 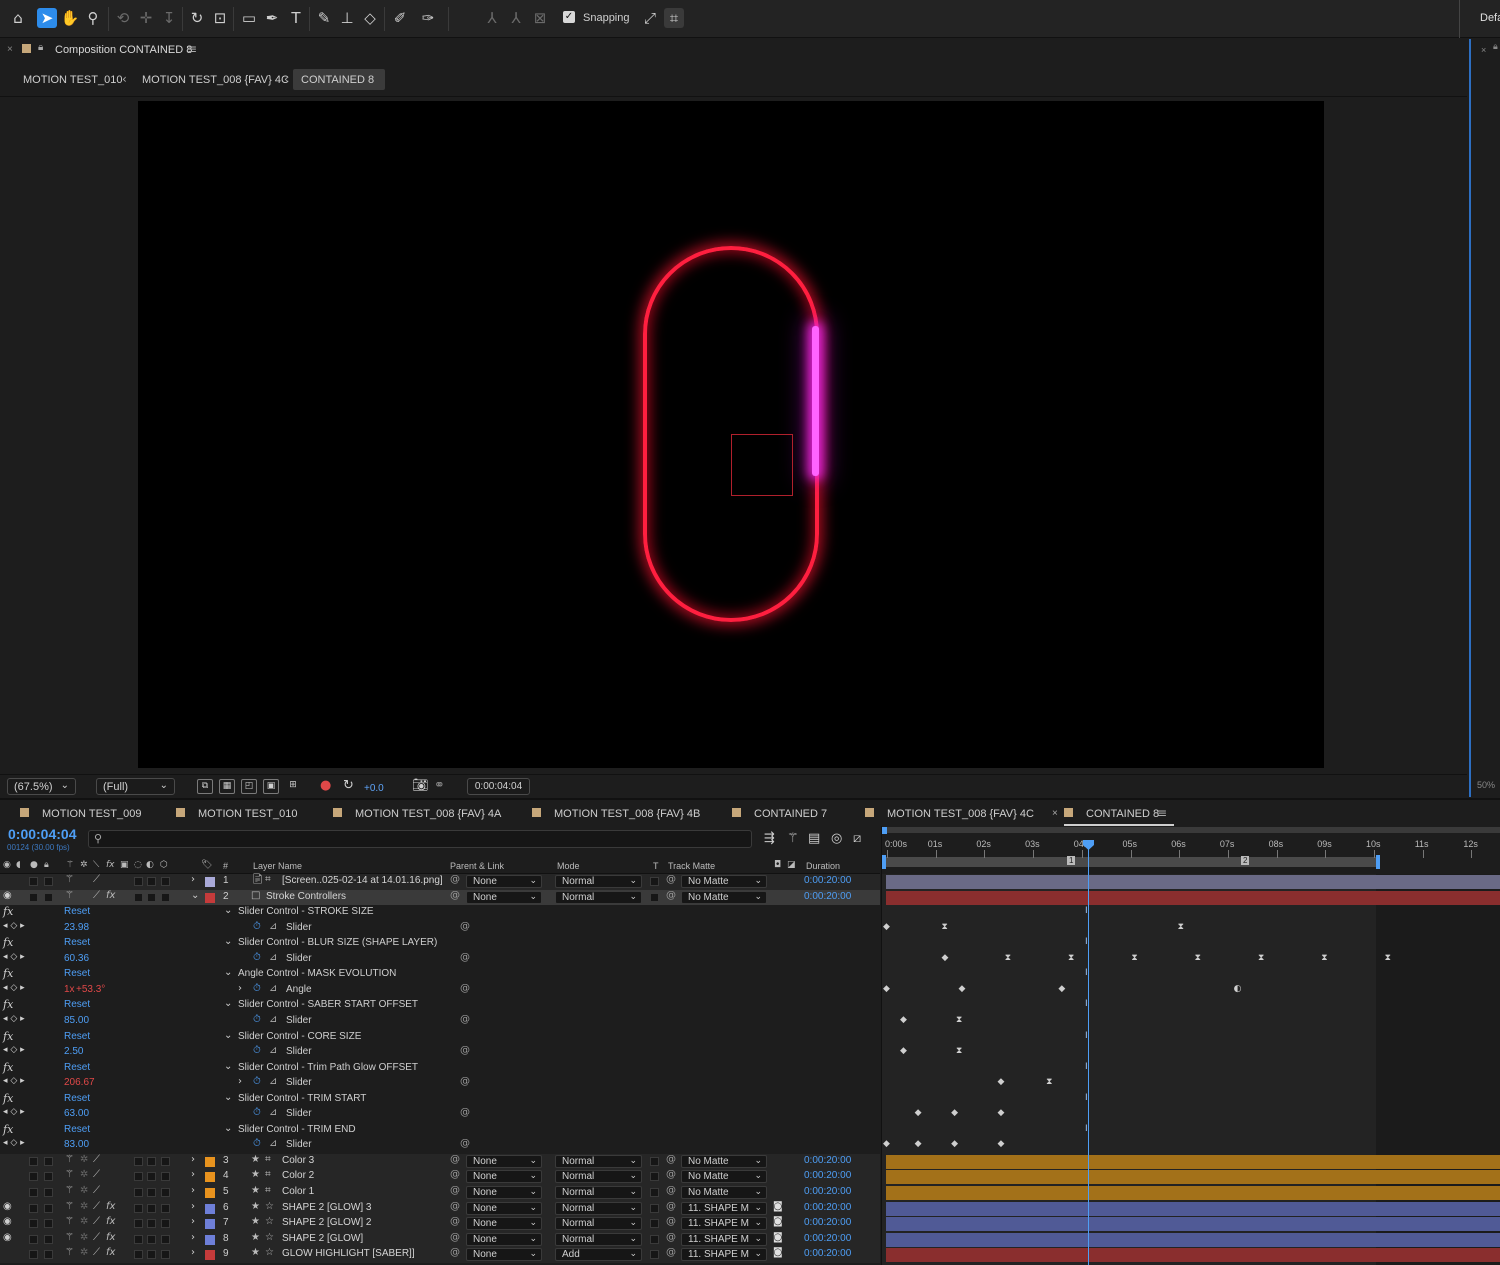 I want to click on layer-name: [Screen..025-02-14 at 14.01.16.png], so click(x=362, y=880).